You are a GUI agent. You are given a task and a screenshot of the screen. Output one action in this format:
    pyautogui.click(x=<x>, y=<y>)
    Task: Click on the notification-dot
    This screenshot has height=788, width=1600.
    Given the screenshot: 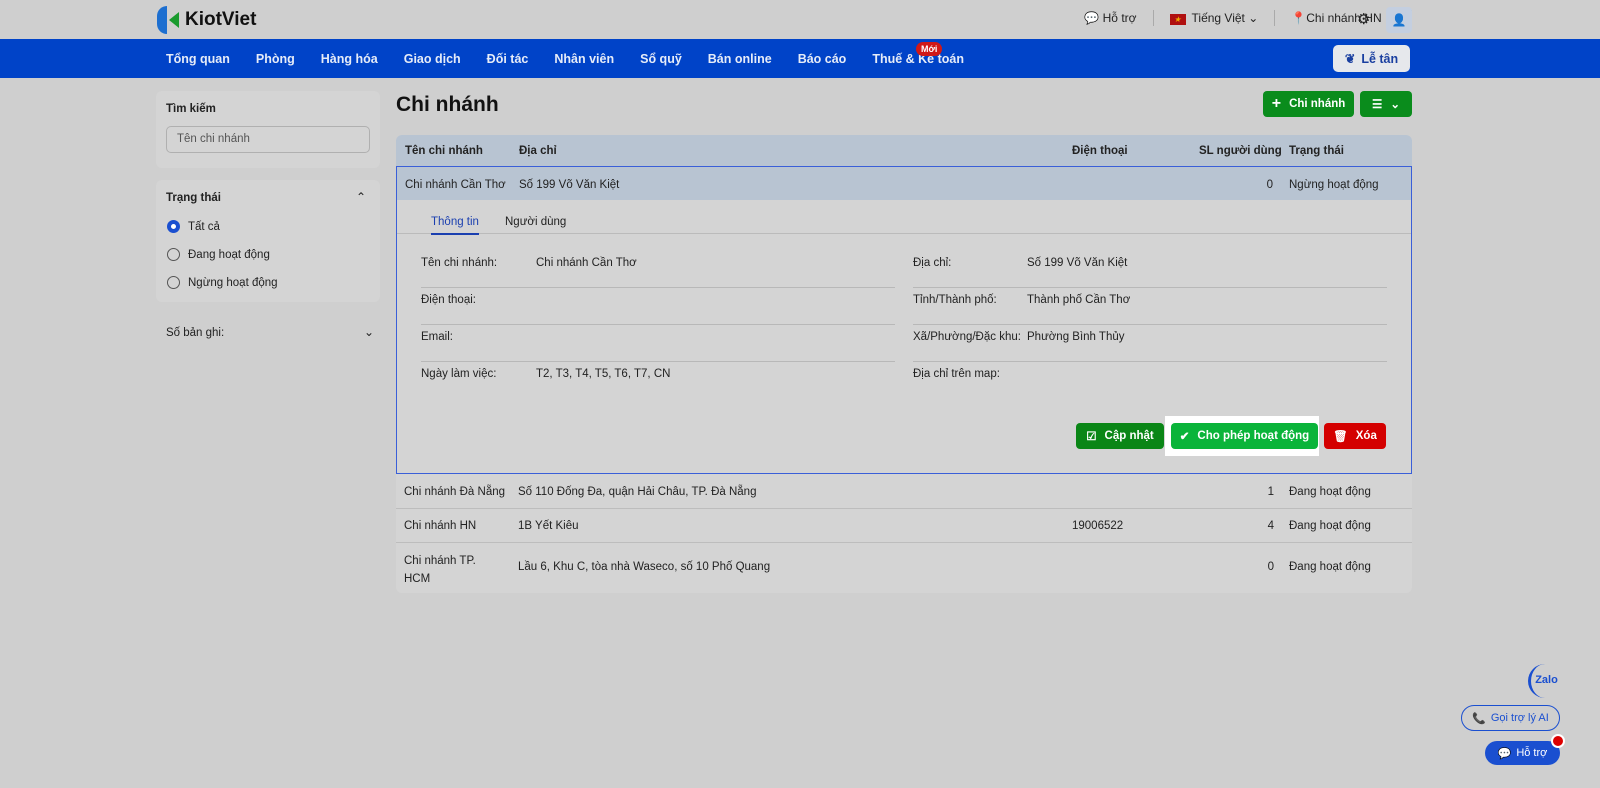 What is the action you would take?
    pyautogui.click(x=1558, y=741)
    